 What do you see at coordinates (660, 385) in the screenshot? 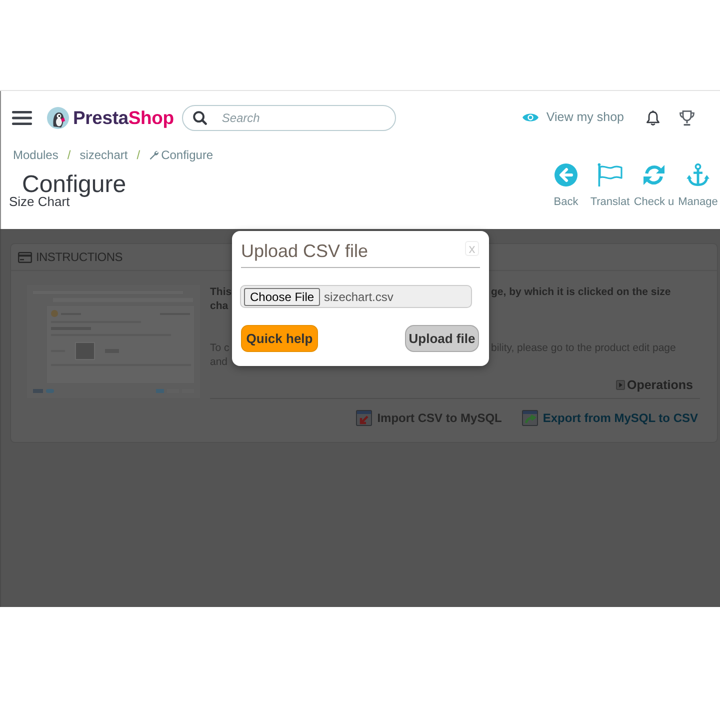
I see `operations-label: Operations` at bounding box center [660, 385].